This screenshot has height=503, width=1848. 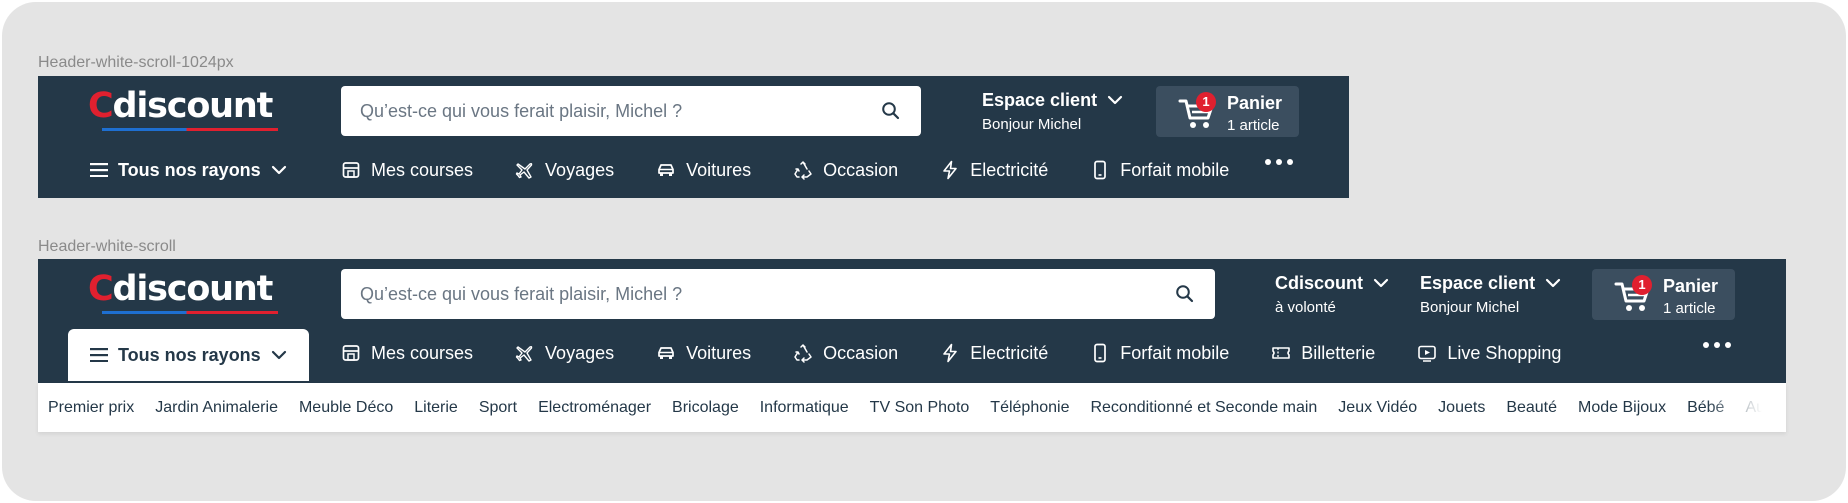 I want to click on nav-label: Voyages, so click(x=580, y=352).